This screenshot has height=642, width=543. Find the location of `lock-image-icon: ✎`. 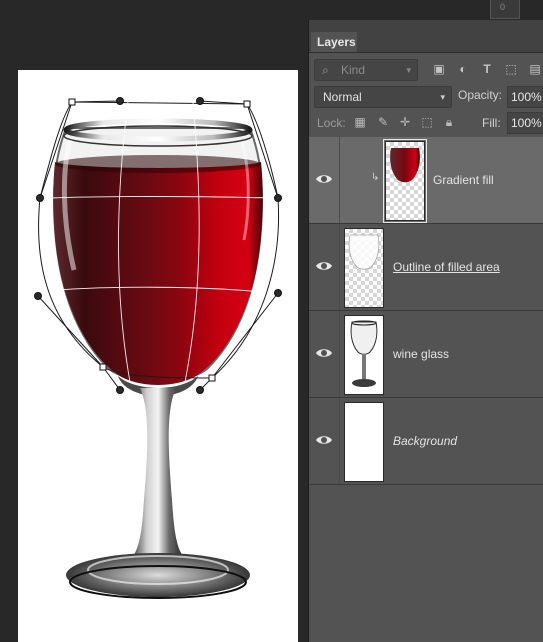

lock-image-icon: ✎ is located at coordinates (383, 122).